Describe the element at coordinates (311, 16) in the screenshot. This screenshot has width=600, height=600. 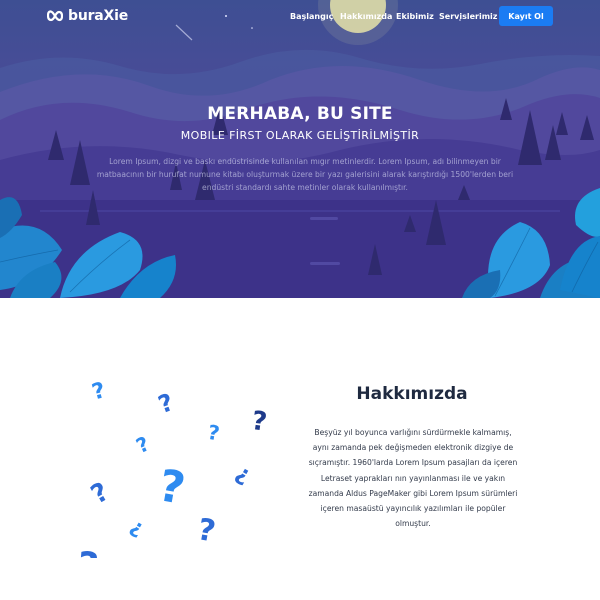
I see `nav-link-home: Başlangıç` at that location.